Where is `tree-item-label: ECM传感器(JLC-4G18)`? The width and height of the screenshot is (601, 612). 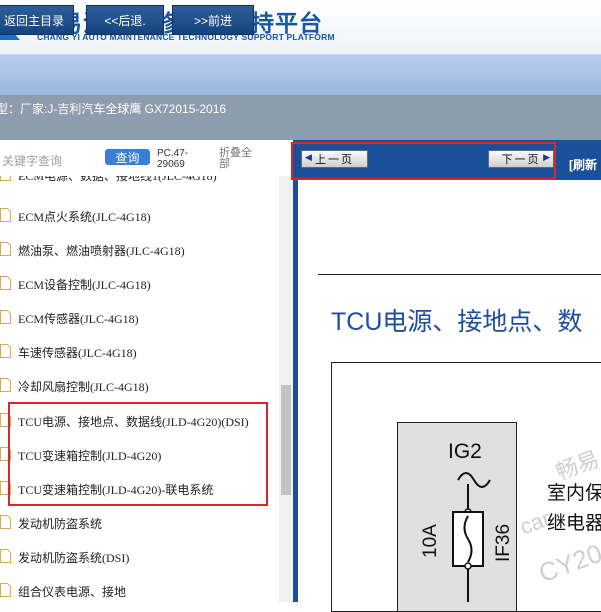
tree-item-label: ECM传感器(JLC-4G18) is located at coordinates (78, 319).